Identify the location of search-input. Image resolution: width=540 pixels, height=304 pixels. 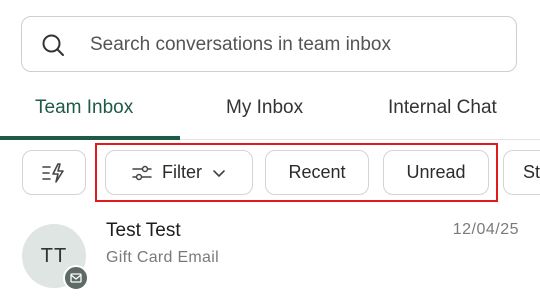
(295, 45).